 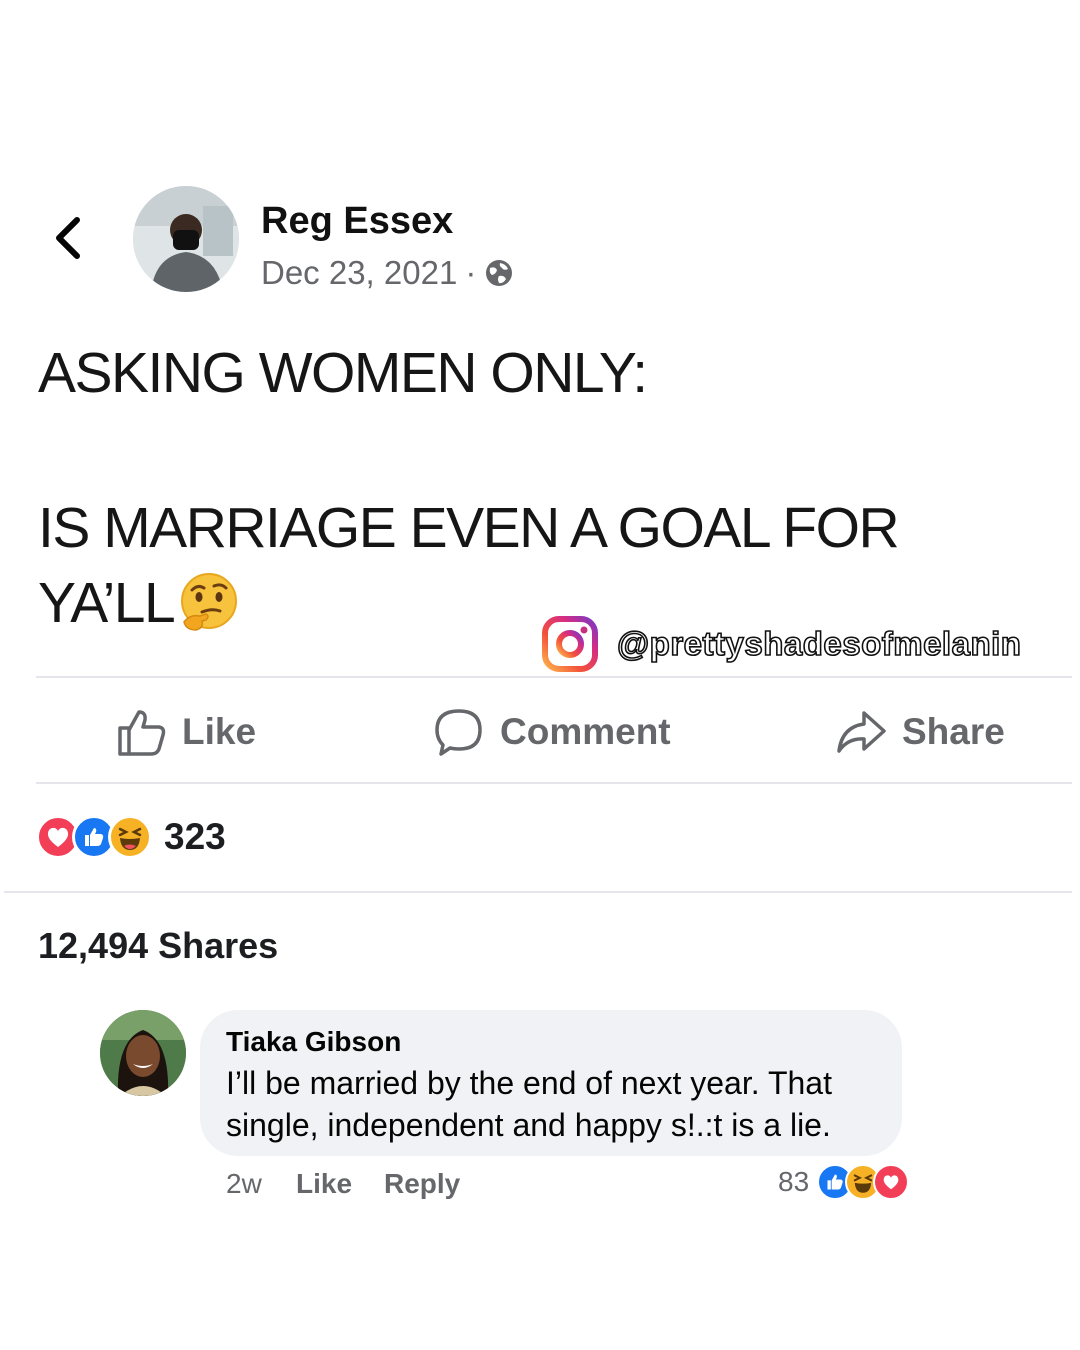 What do you see at coordinates (458, 732) in the screenshot?
I see `comment-icon` at bounding box center [458, 732].